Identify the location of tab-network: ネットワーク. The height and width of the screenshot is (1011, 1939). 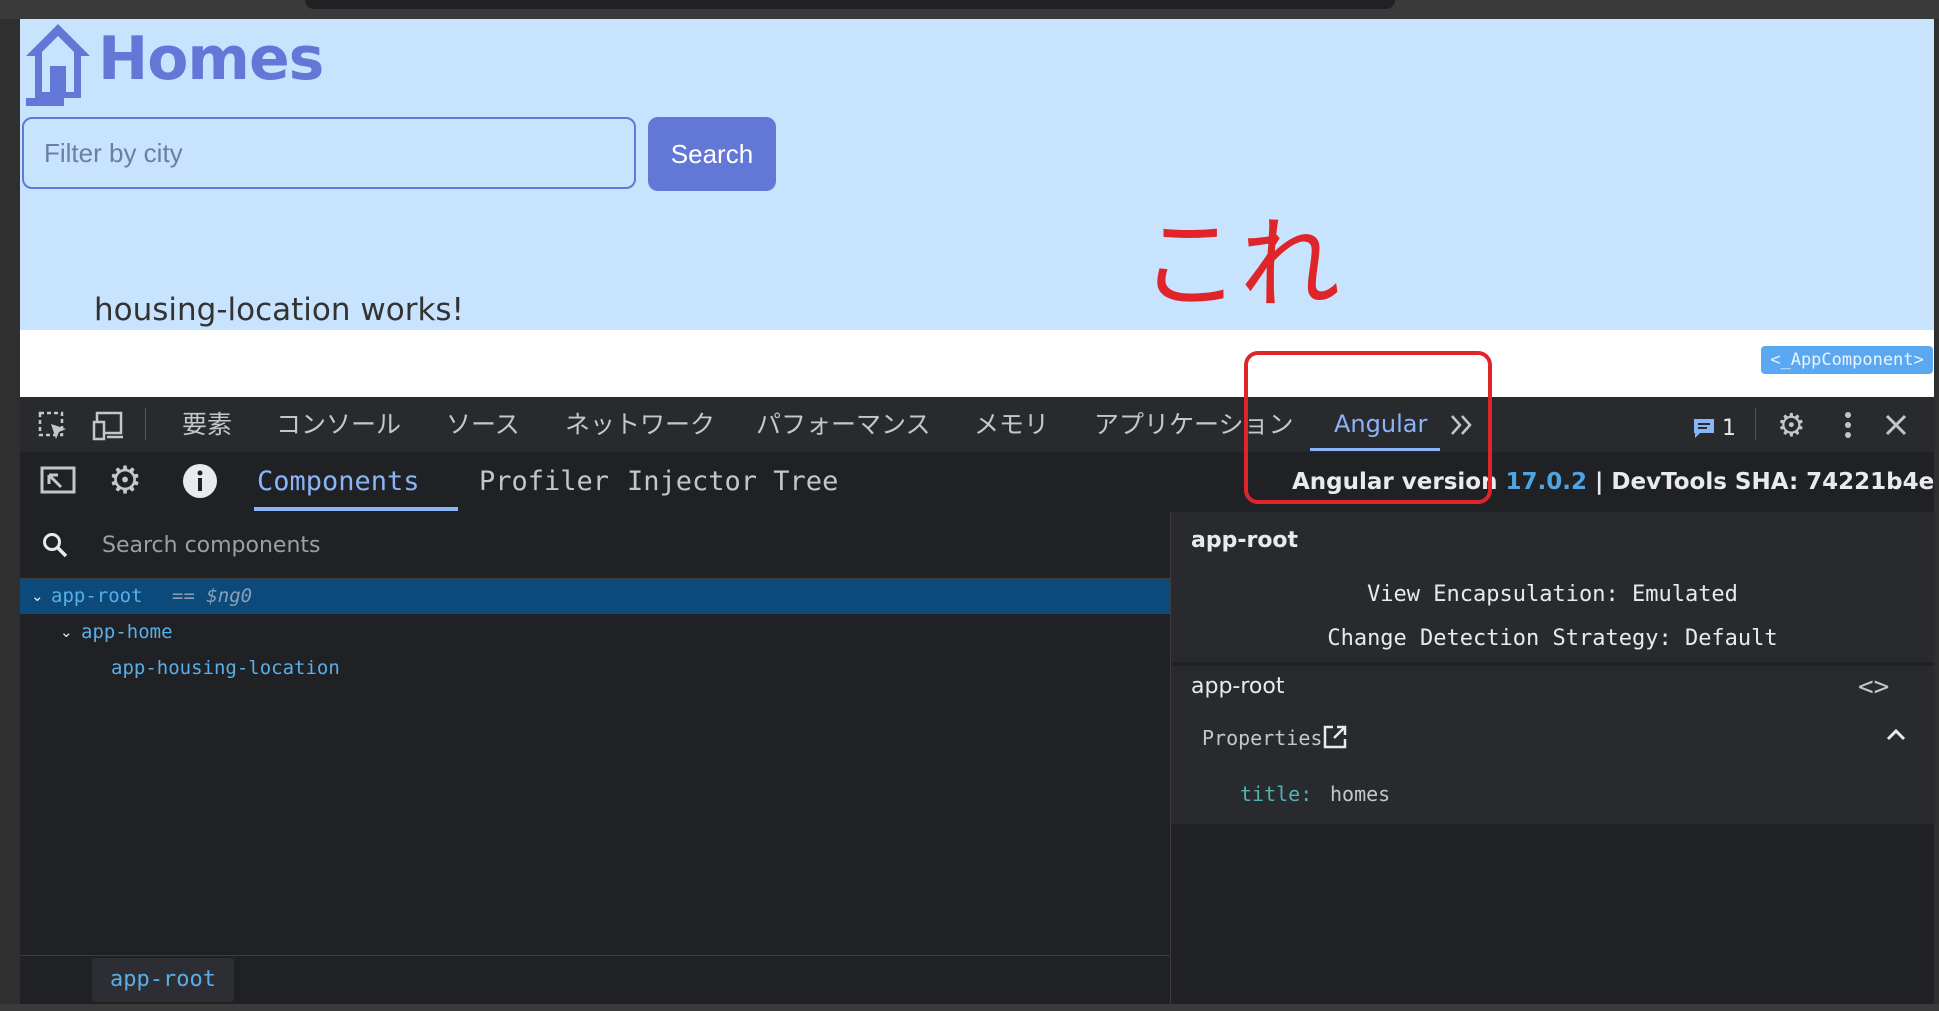
(640, 424).